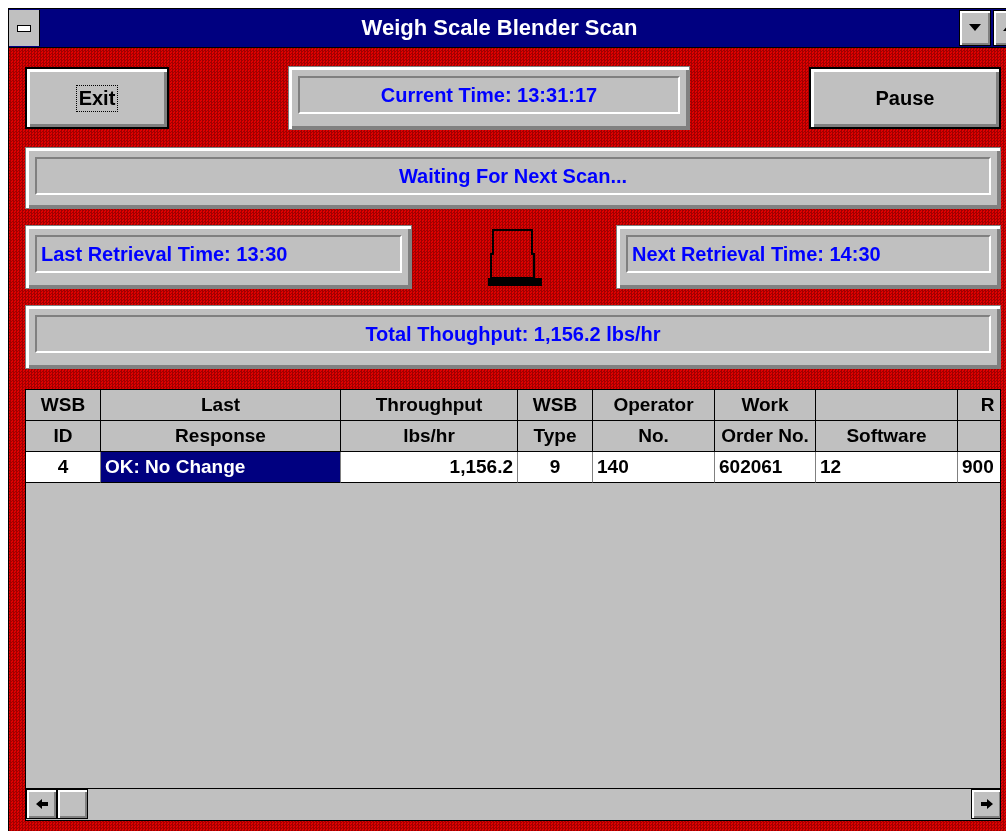 The height and width of the screenshot is (831, 1006). What do you see at coordinates (654, 405) in the screenshot?
I see `column-header: Operator` at bounding box center [654, 405].